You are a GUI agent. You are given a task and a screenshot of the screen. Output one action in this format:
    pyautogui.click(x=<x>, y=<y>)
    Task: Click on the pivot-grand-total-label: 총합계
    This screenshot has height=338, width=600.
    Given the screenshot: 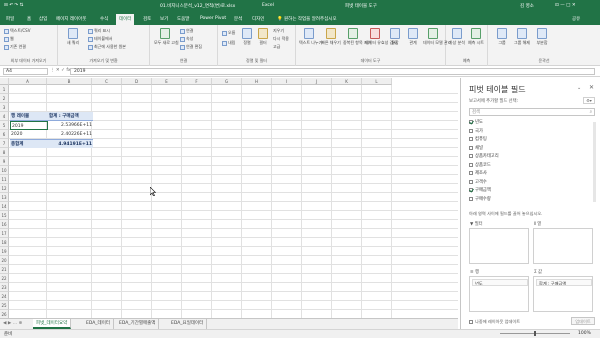 What is the action you would take?
    pyautogui.click(x=29, y=143)
    